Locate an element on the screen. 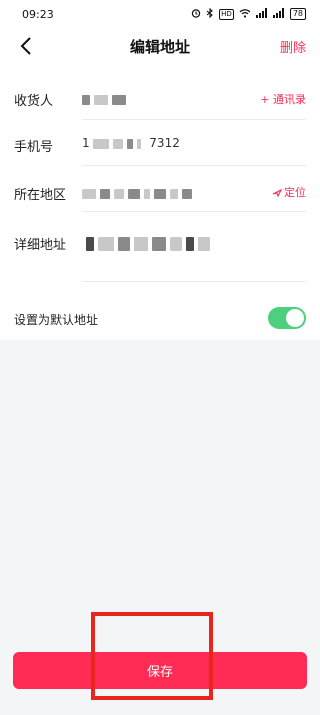 The height and width of the screenshot is (715, 320). highlight-box is located at coordinates (152, 656).